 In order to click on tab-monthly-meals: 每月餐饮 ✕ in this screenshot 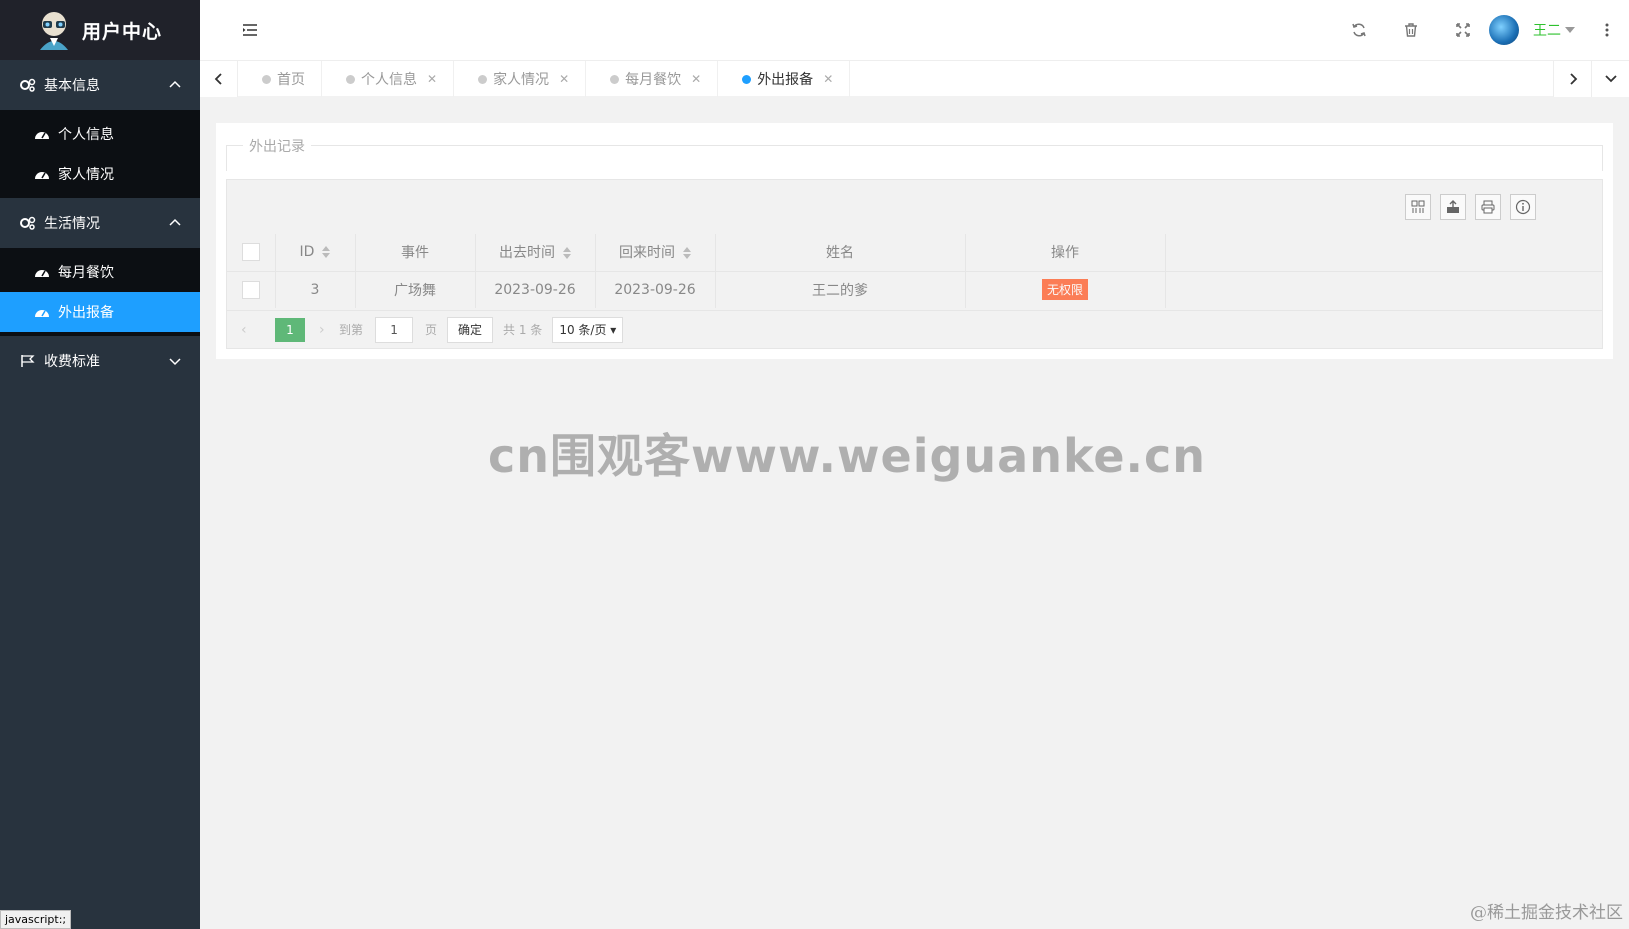, I will do `click(652, 79)`.